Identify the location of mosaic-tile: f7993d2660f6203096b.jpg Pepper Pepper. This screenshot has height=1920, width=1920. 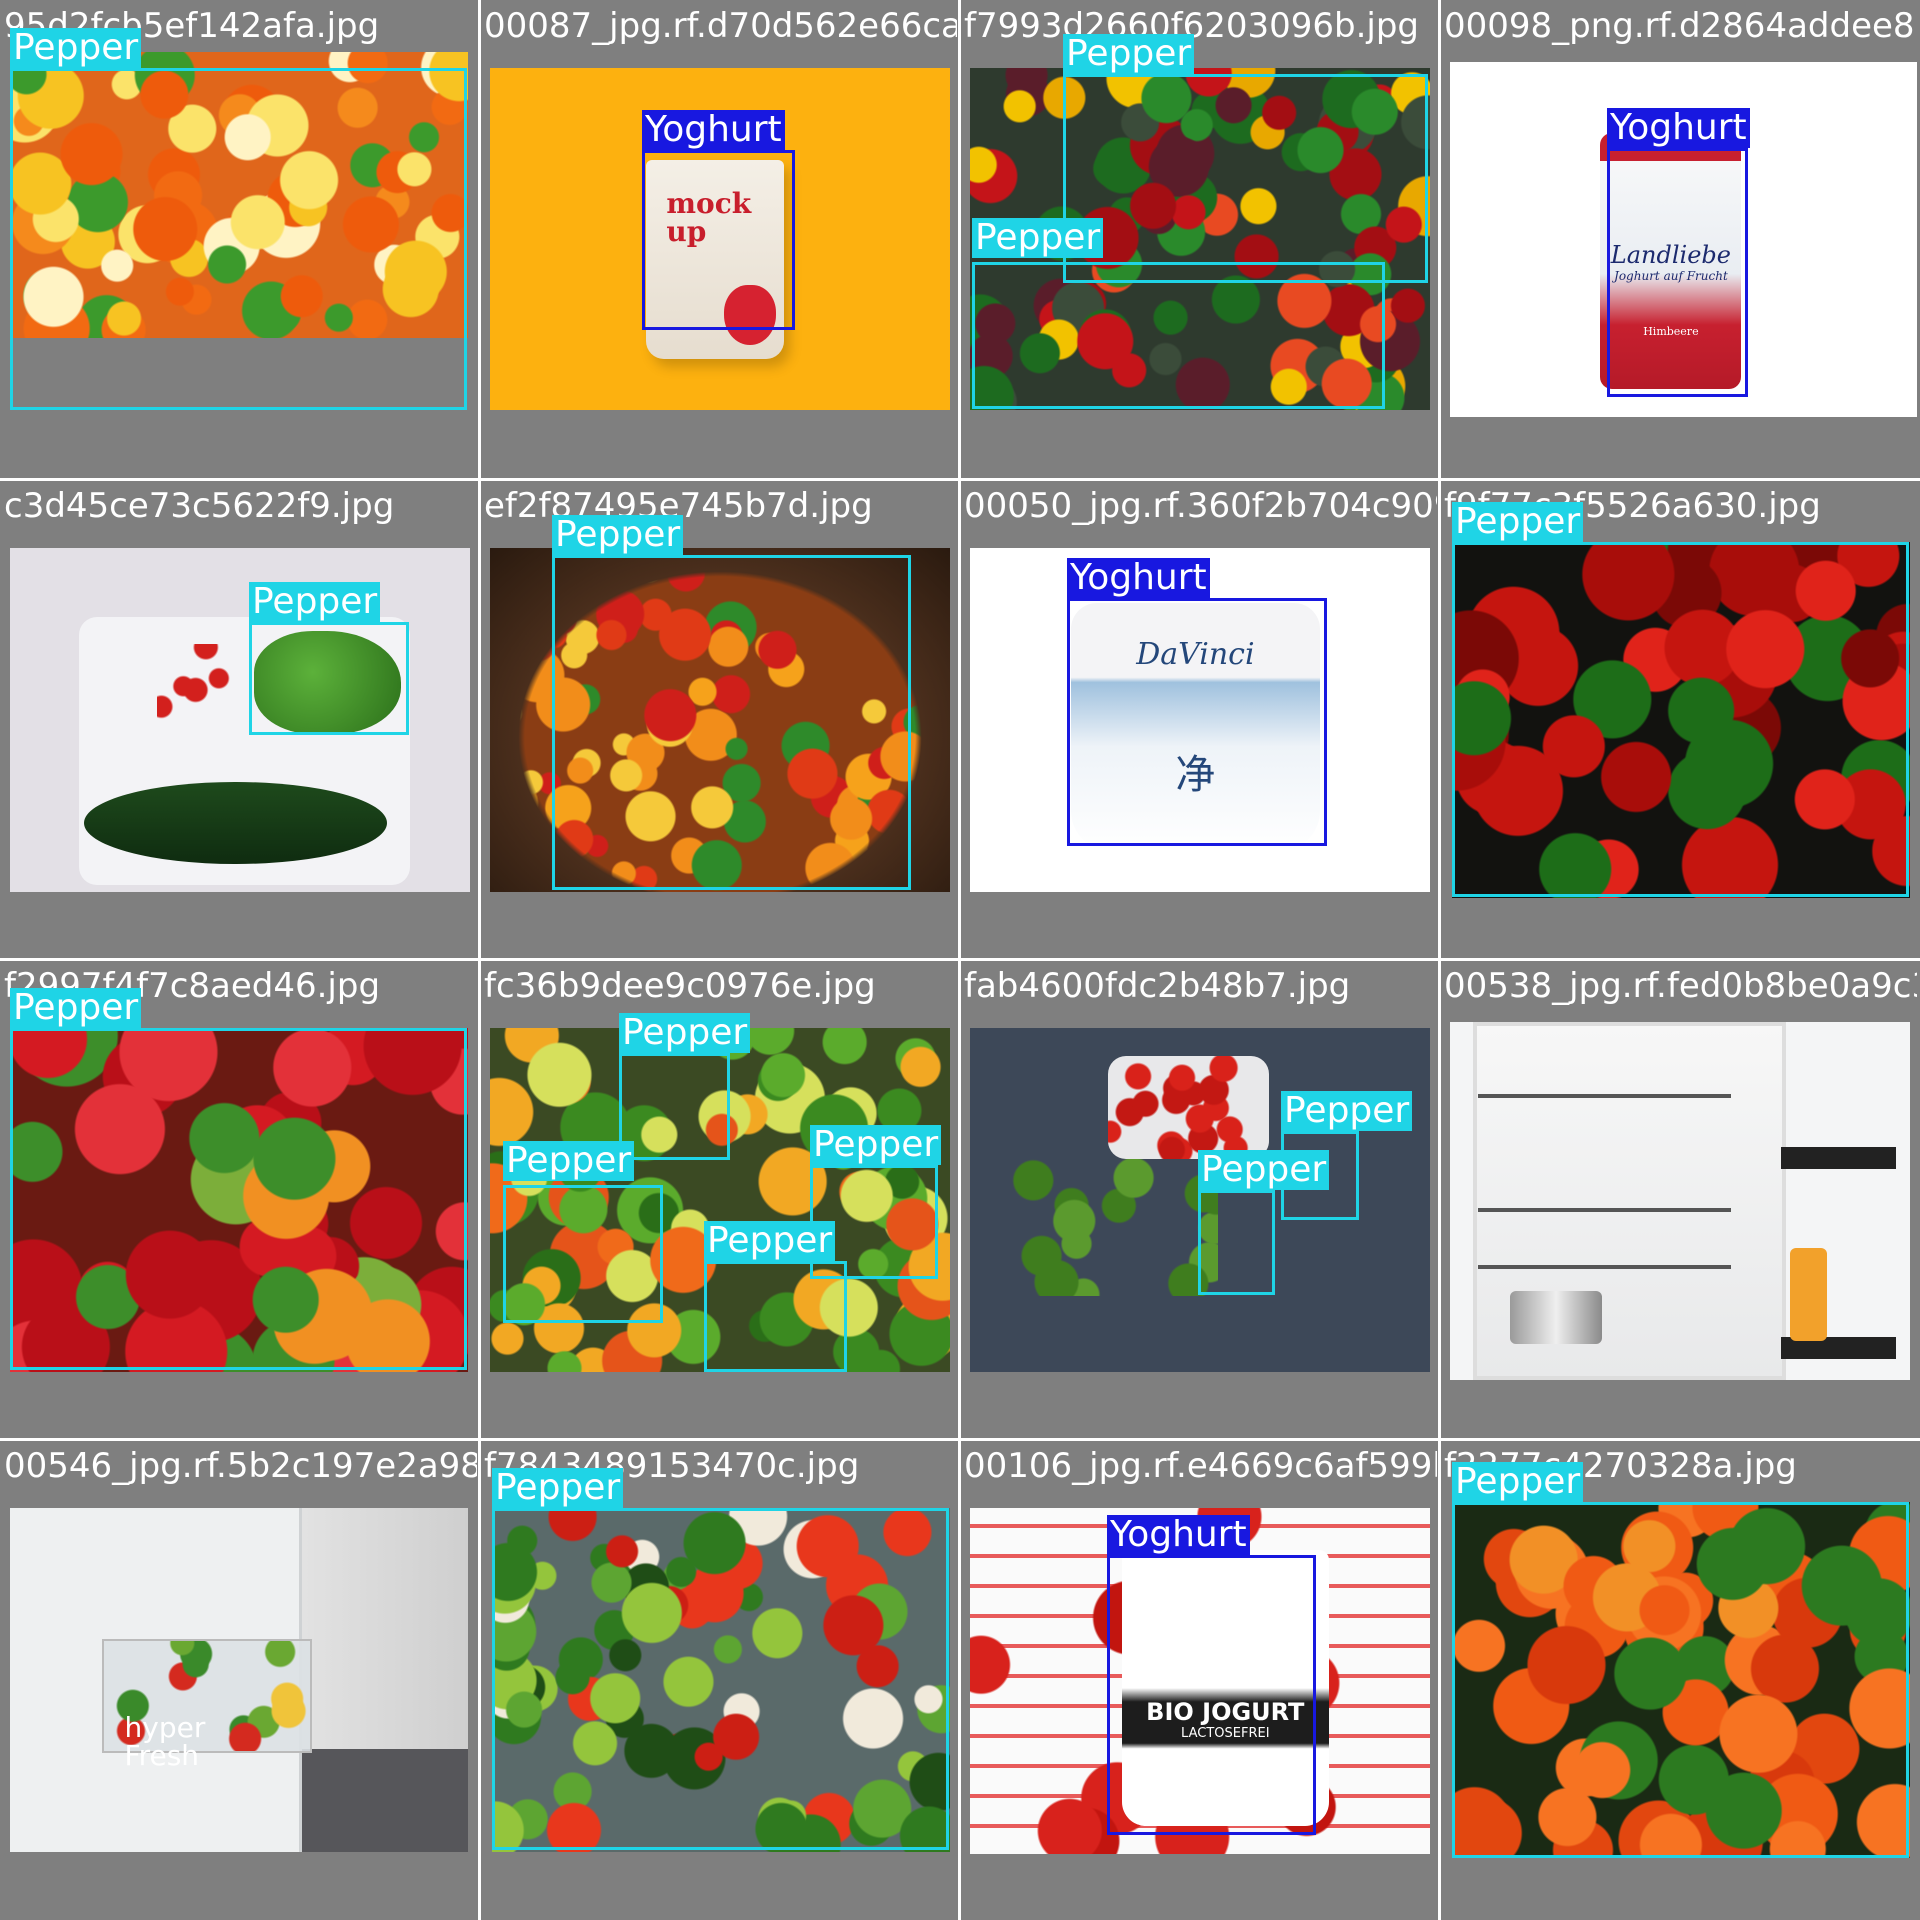
(1198, 238).